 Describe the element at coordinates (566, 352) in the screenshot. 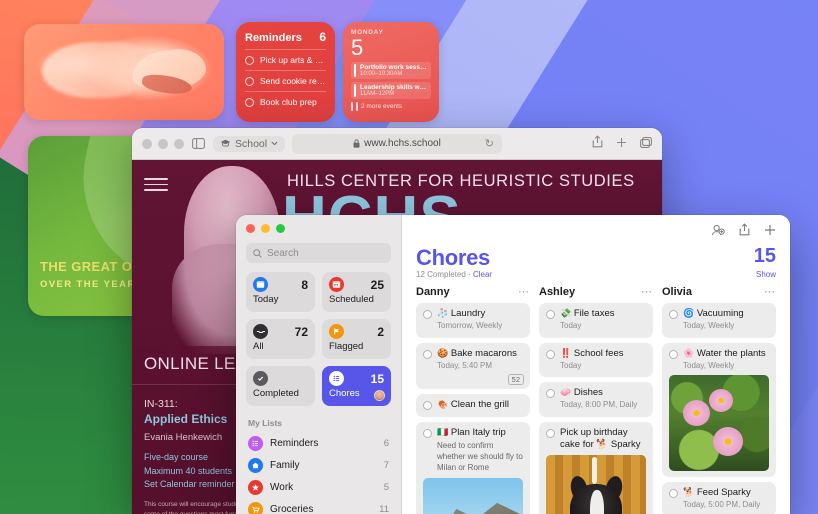

I see `reminder-emoji: ‼️` at that location.